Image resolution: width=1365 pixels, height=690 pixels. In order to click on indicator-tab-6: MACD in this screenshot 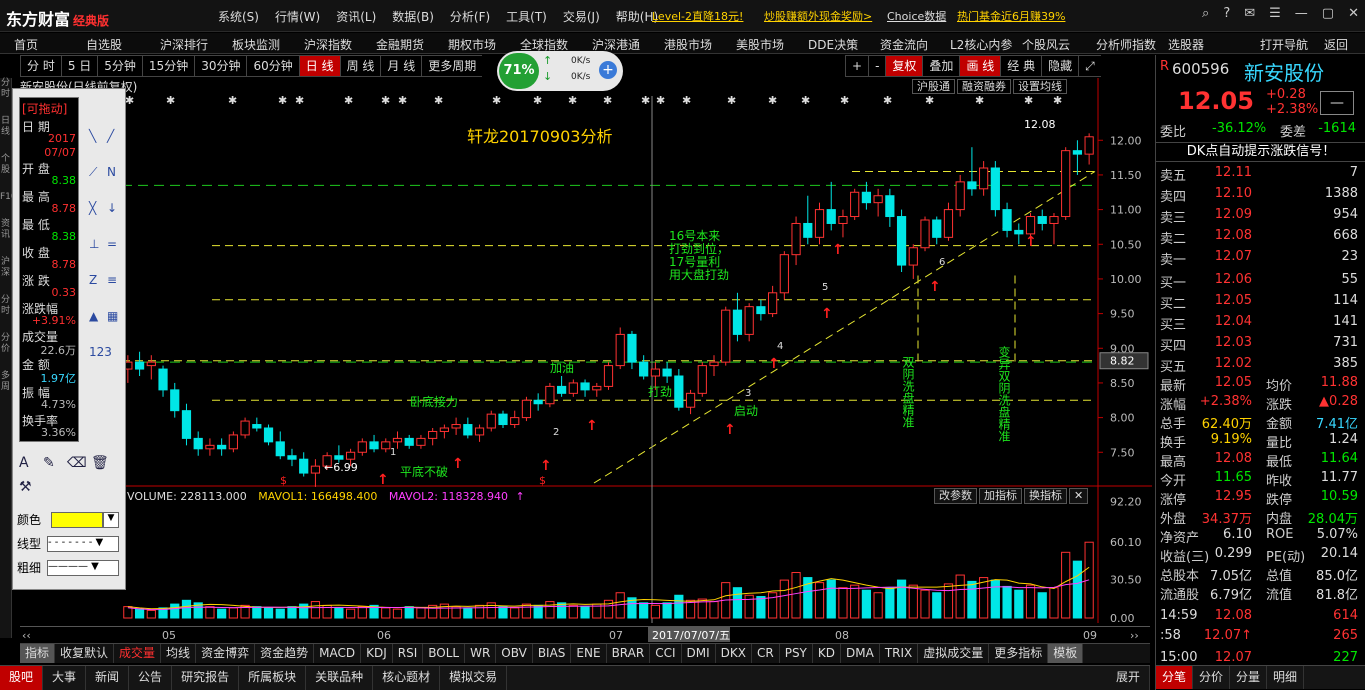, I will do `click(338, 653)`.